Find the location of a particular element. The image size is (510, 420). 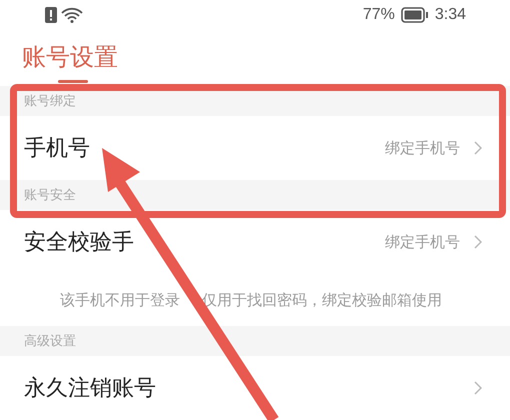

tab-indicator is located at coordinates (73, 81).